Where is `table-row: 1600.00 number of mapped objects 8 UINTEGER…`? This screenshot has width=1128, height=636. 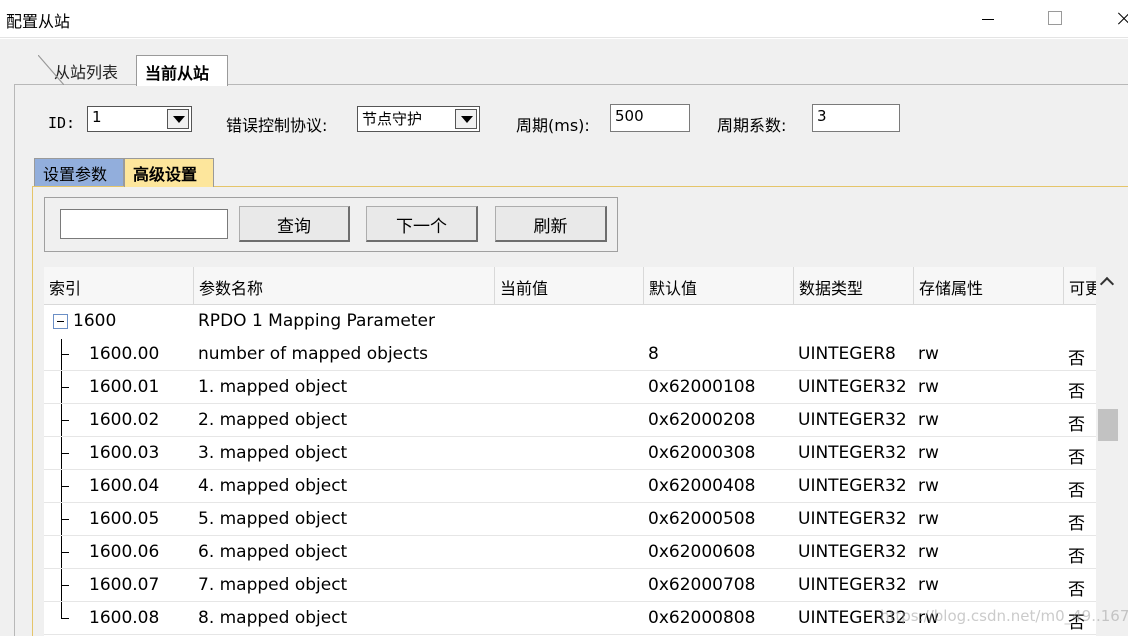
table-row: 1600.00 number of mapped objects 8 UINTEGER… is located at coordinates (570, 354).